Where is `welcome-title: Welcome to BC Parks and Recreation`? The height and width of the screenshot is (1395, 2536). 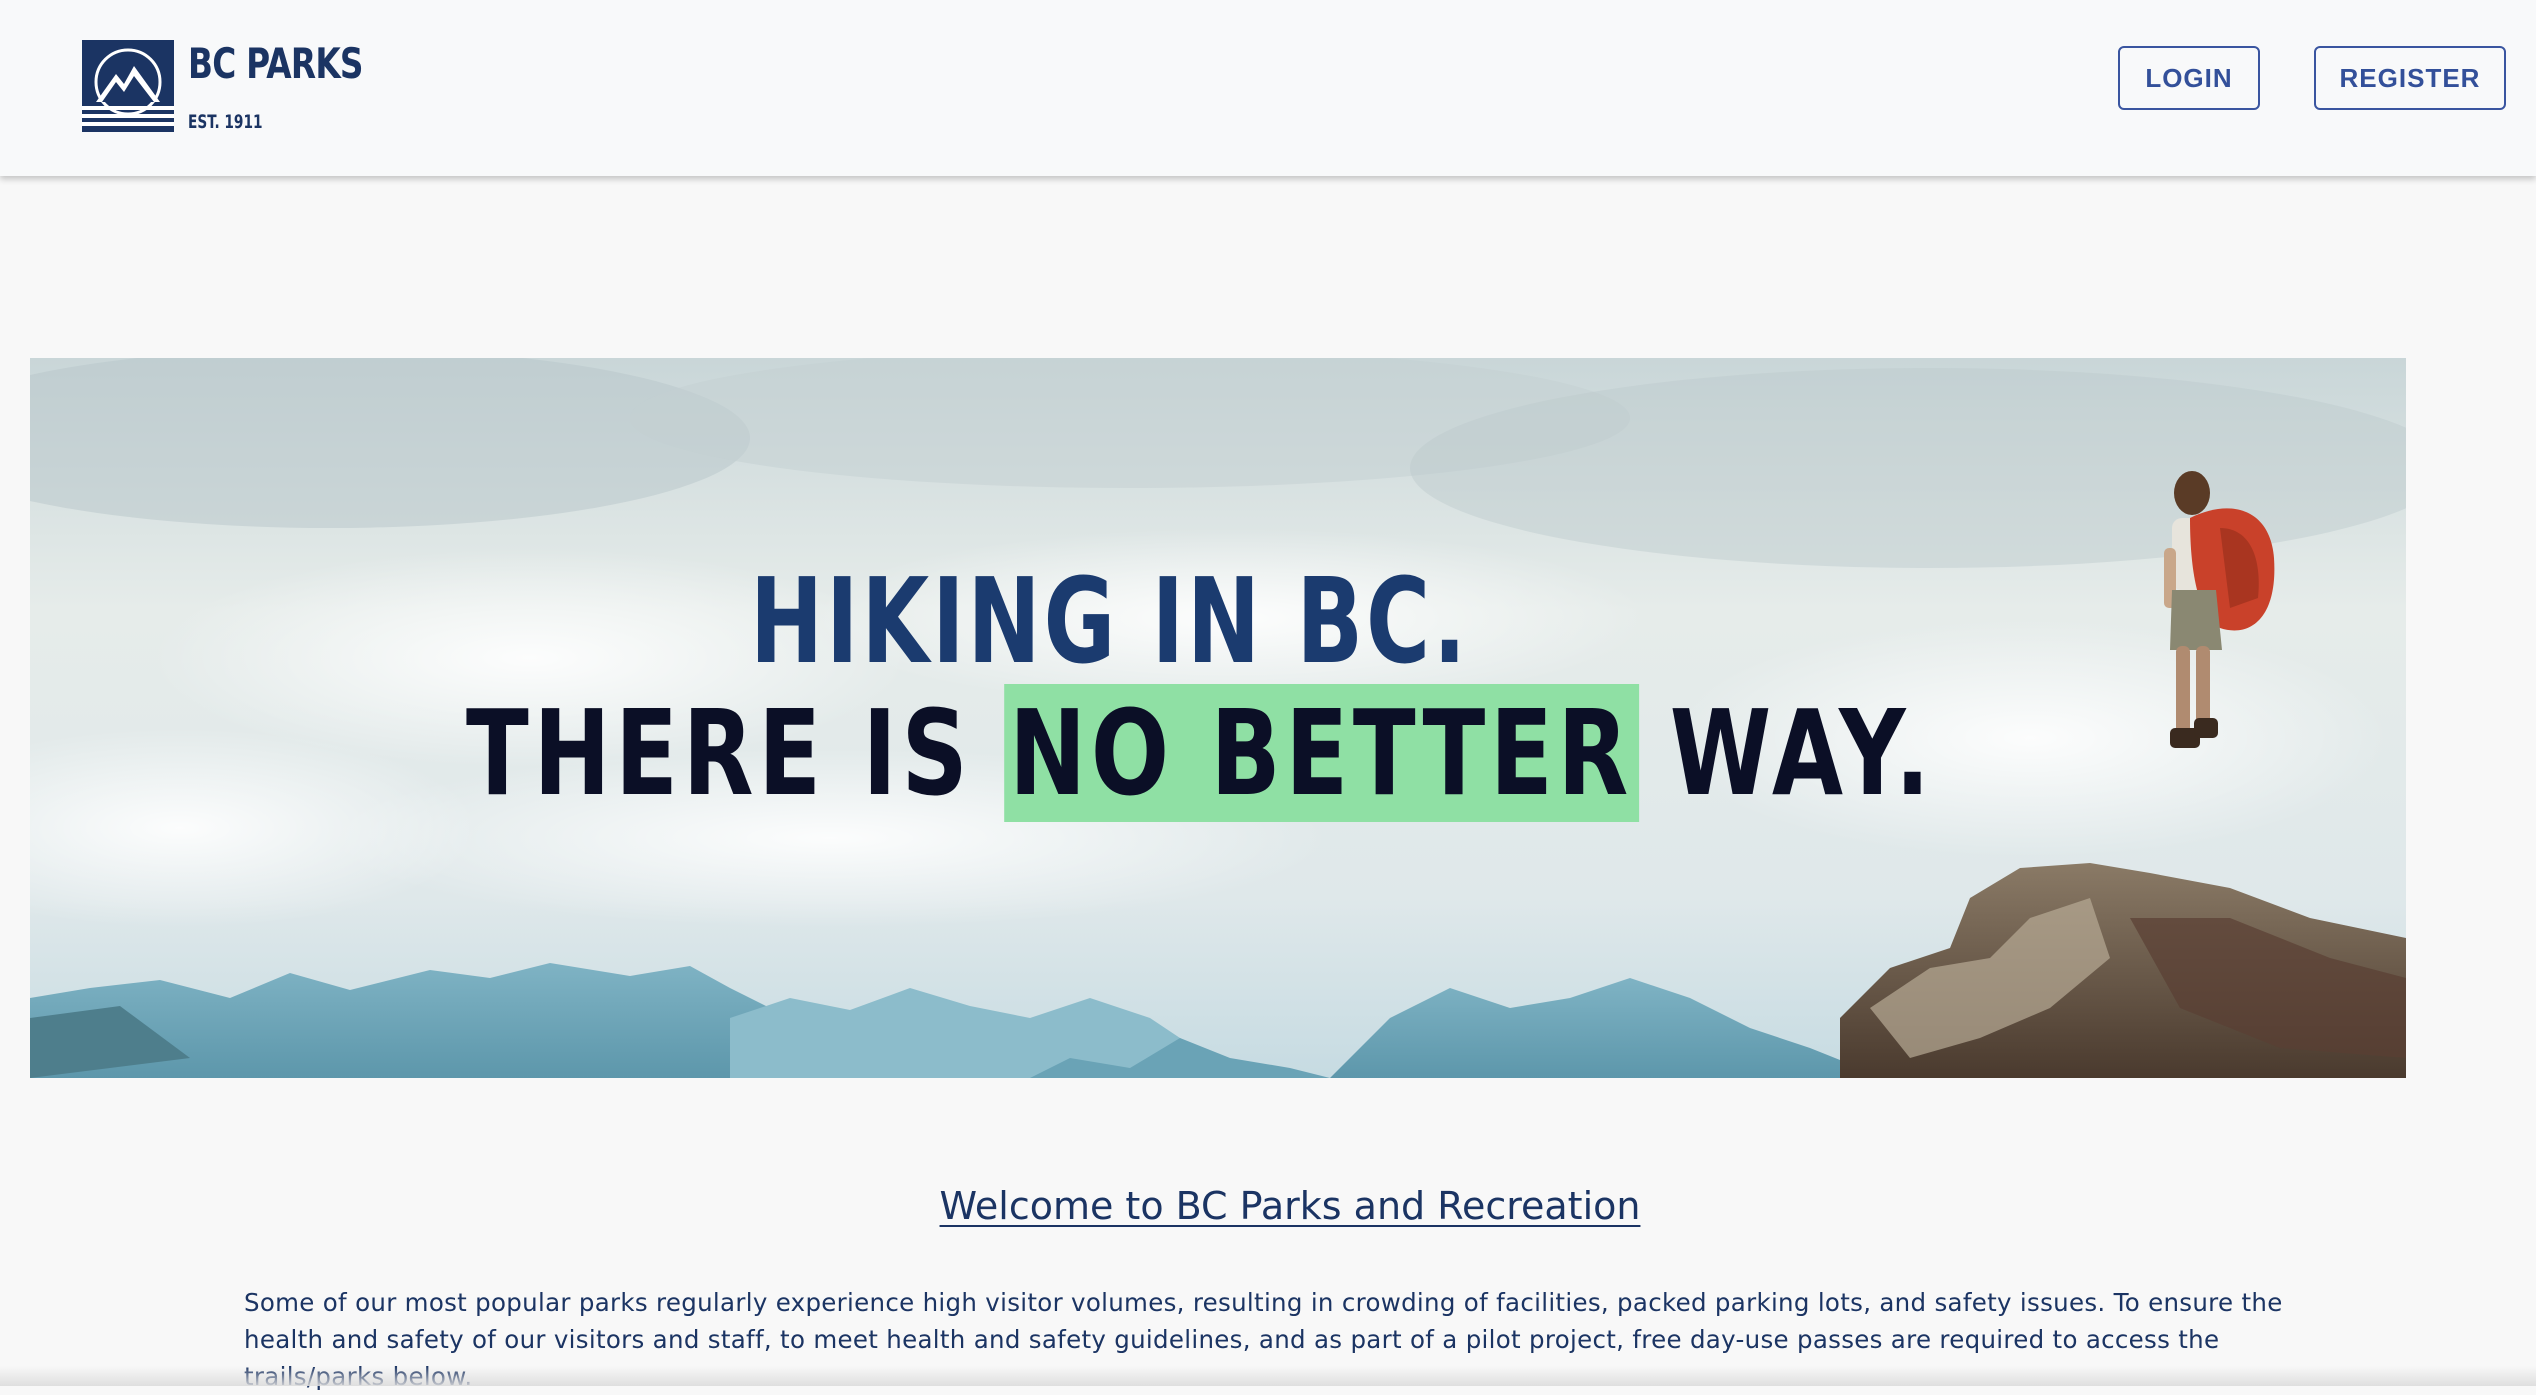 welcome-title: Welcome to BC Parks and Recreation is located at coordinates (1268, 1206).